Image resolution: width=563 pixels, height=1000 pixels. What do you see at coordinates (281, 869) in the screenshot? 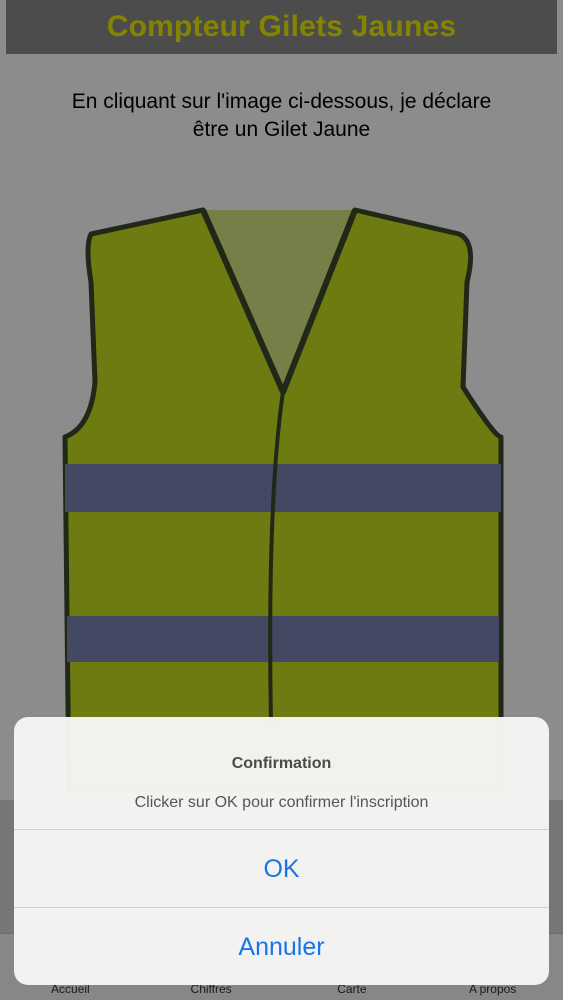
I see `ok-button: OK` at bounding box center [281, 869].